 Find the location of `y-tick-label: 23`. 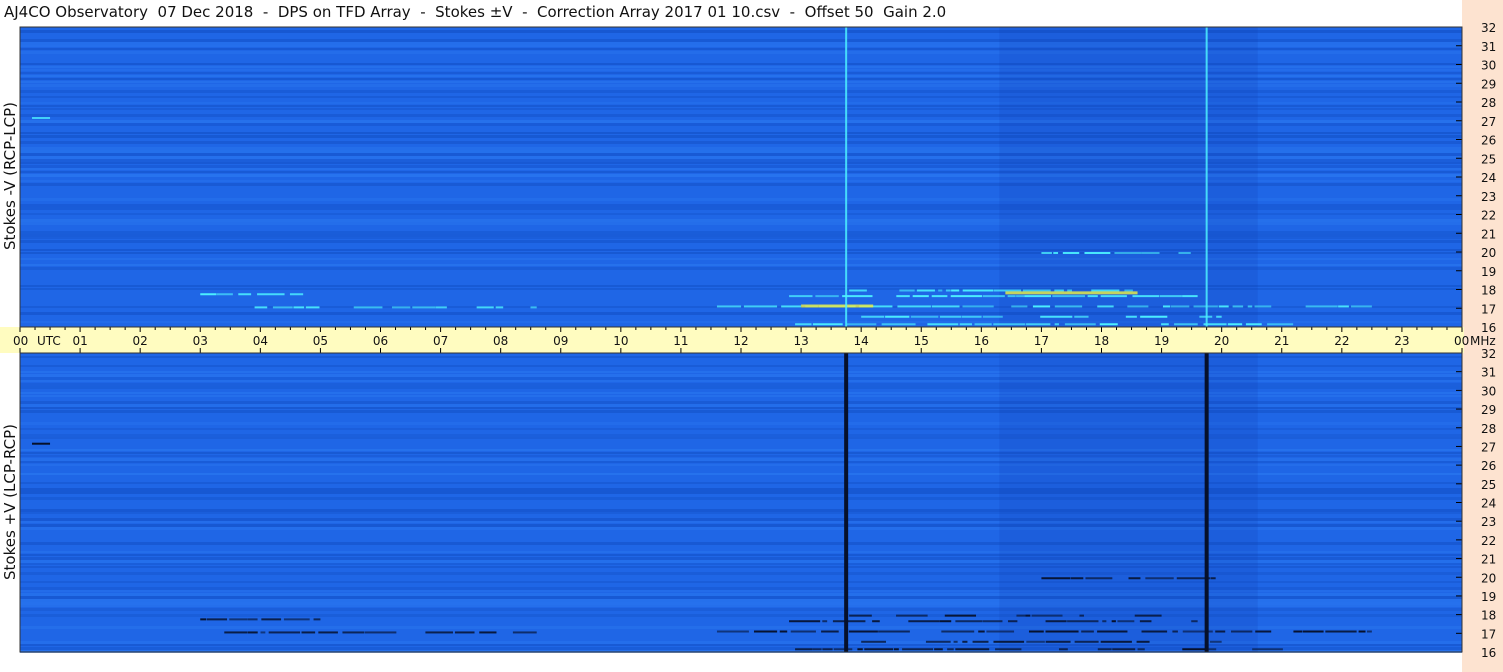

y-tick-label: 23 is located at coordinates (1488, 197).